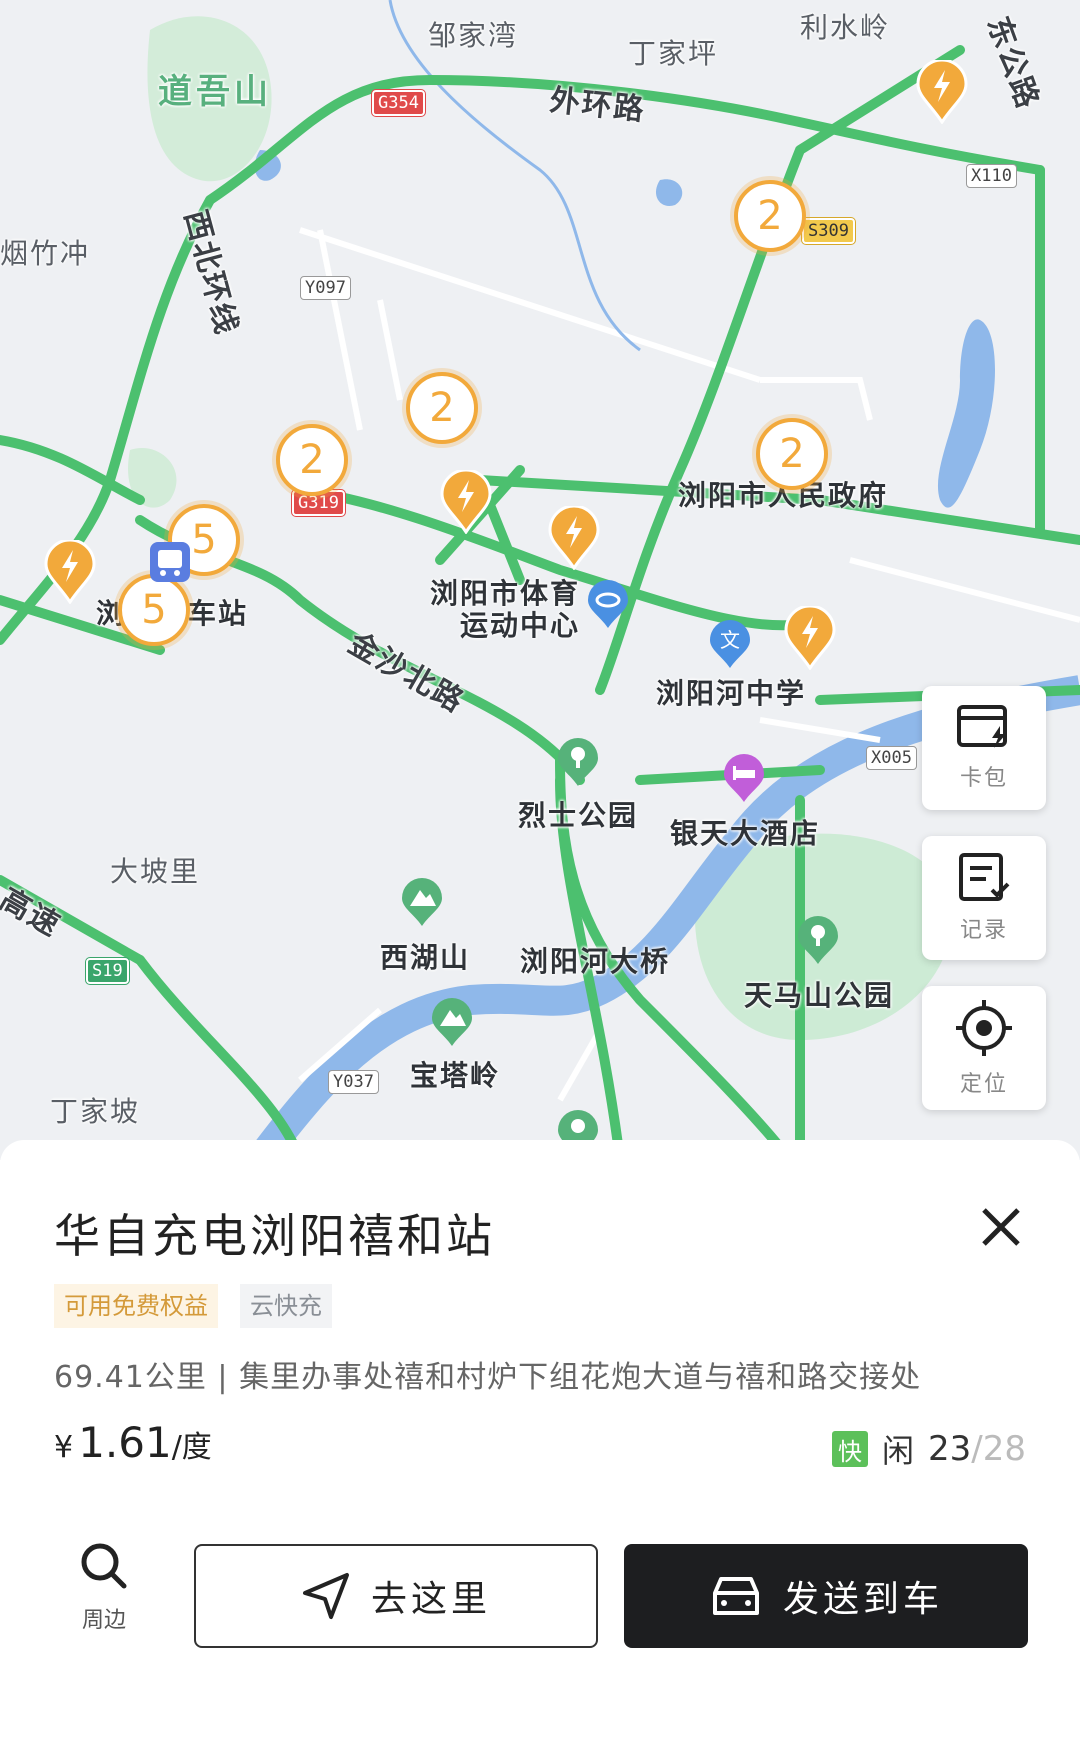  What do you see at coordinates (64, 1447) in the screenshot?
I see `price-currency: ¥` at bounding box center [64, 1447].